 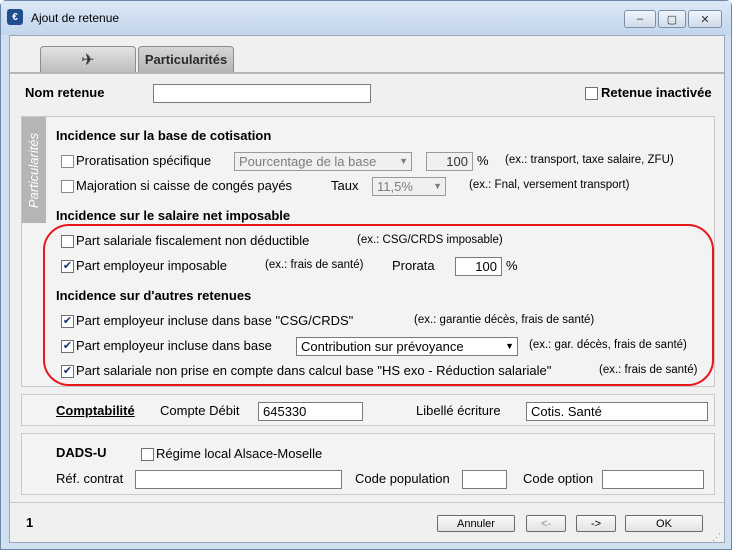 I want to click on majoration-example: (ex.: Fnal, versement transport), so click(x=549, y=185).